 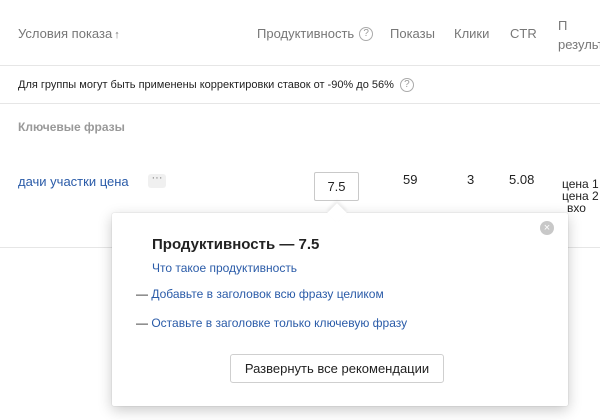 I want to click on recommendation-item: — Добавьте в заголовок всю фразу целиком, so click(x=260, y=294).